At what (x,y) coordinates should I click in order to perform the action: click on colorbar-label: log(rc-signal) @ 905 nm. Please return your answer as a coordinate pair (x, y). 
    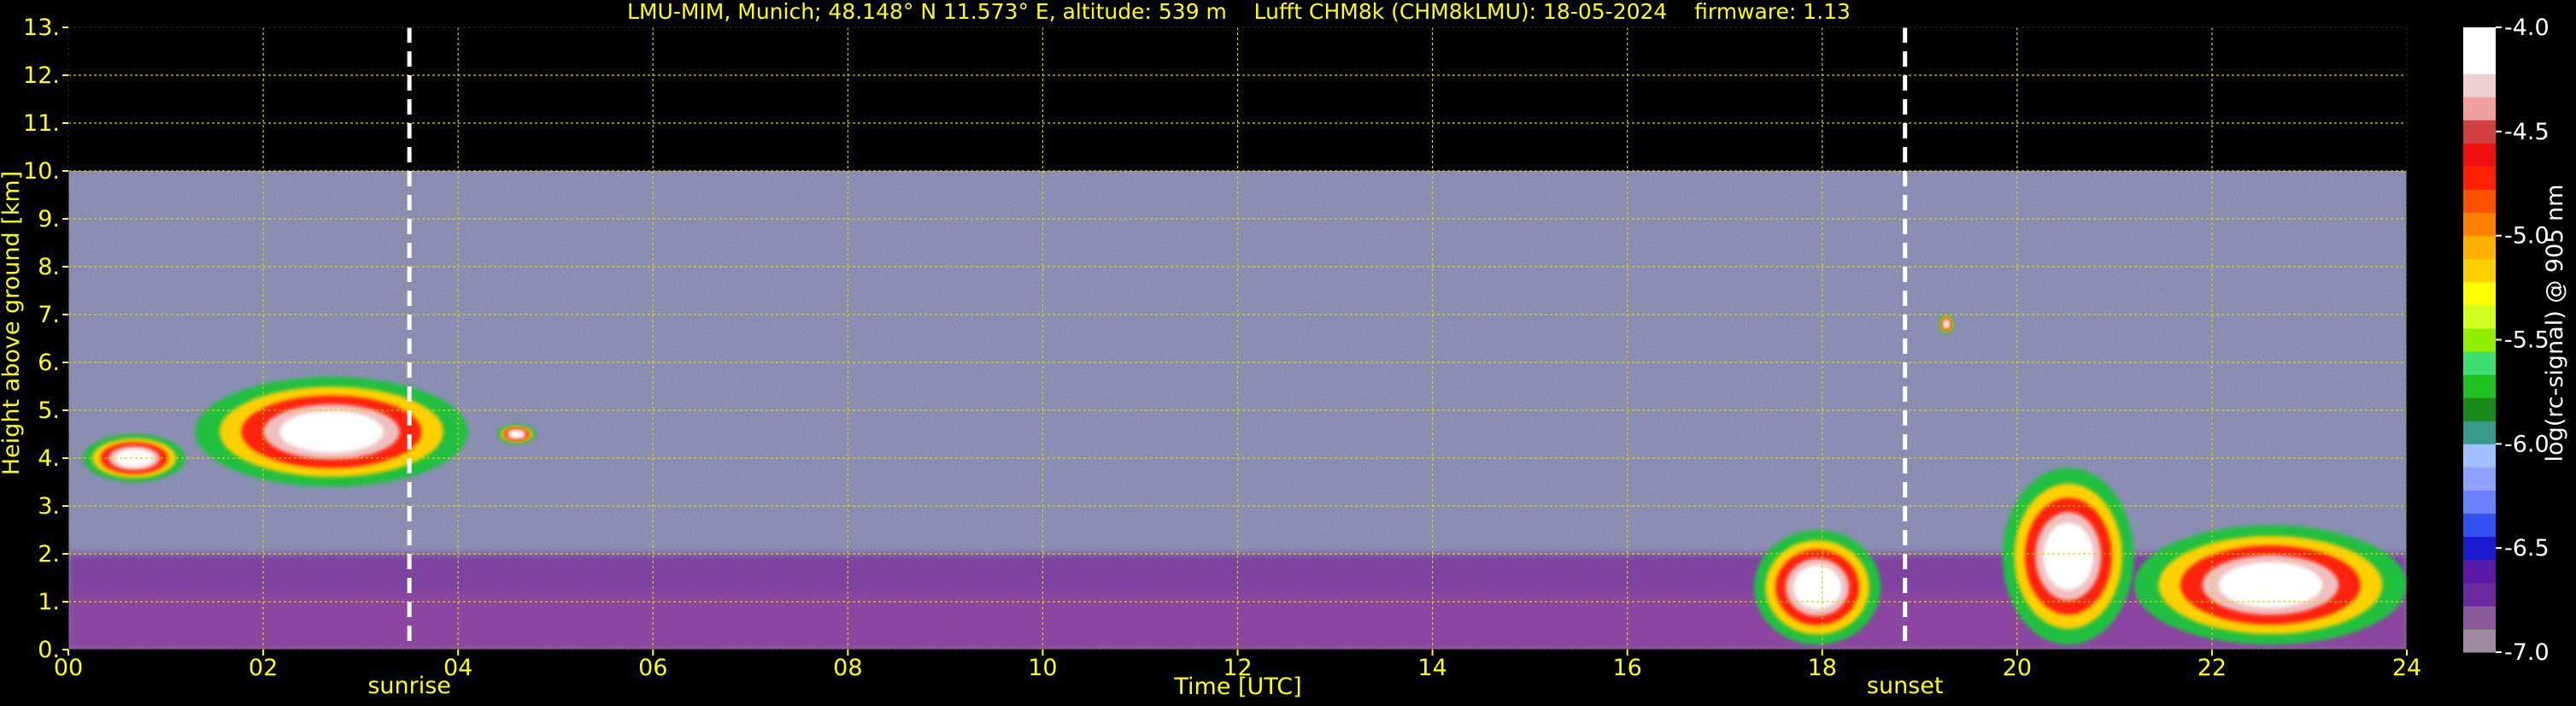
    Looking at the image, I should click on (2555, 323).